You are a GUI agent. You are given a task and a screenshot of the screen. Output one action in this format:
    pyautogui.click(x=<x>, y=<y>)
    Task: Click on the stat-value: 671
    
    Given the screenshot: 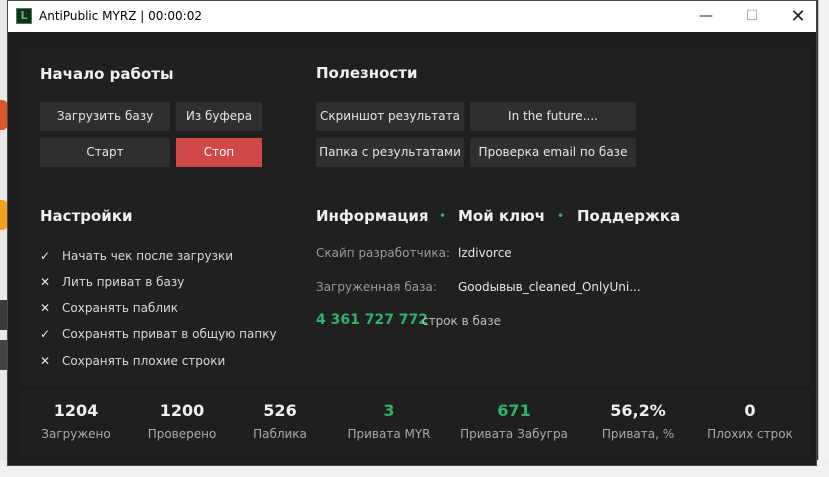 What is the action you would take?
    pyautogui.click(x=514, y=410)
    